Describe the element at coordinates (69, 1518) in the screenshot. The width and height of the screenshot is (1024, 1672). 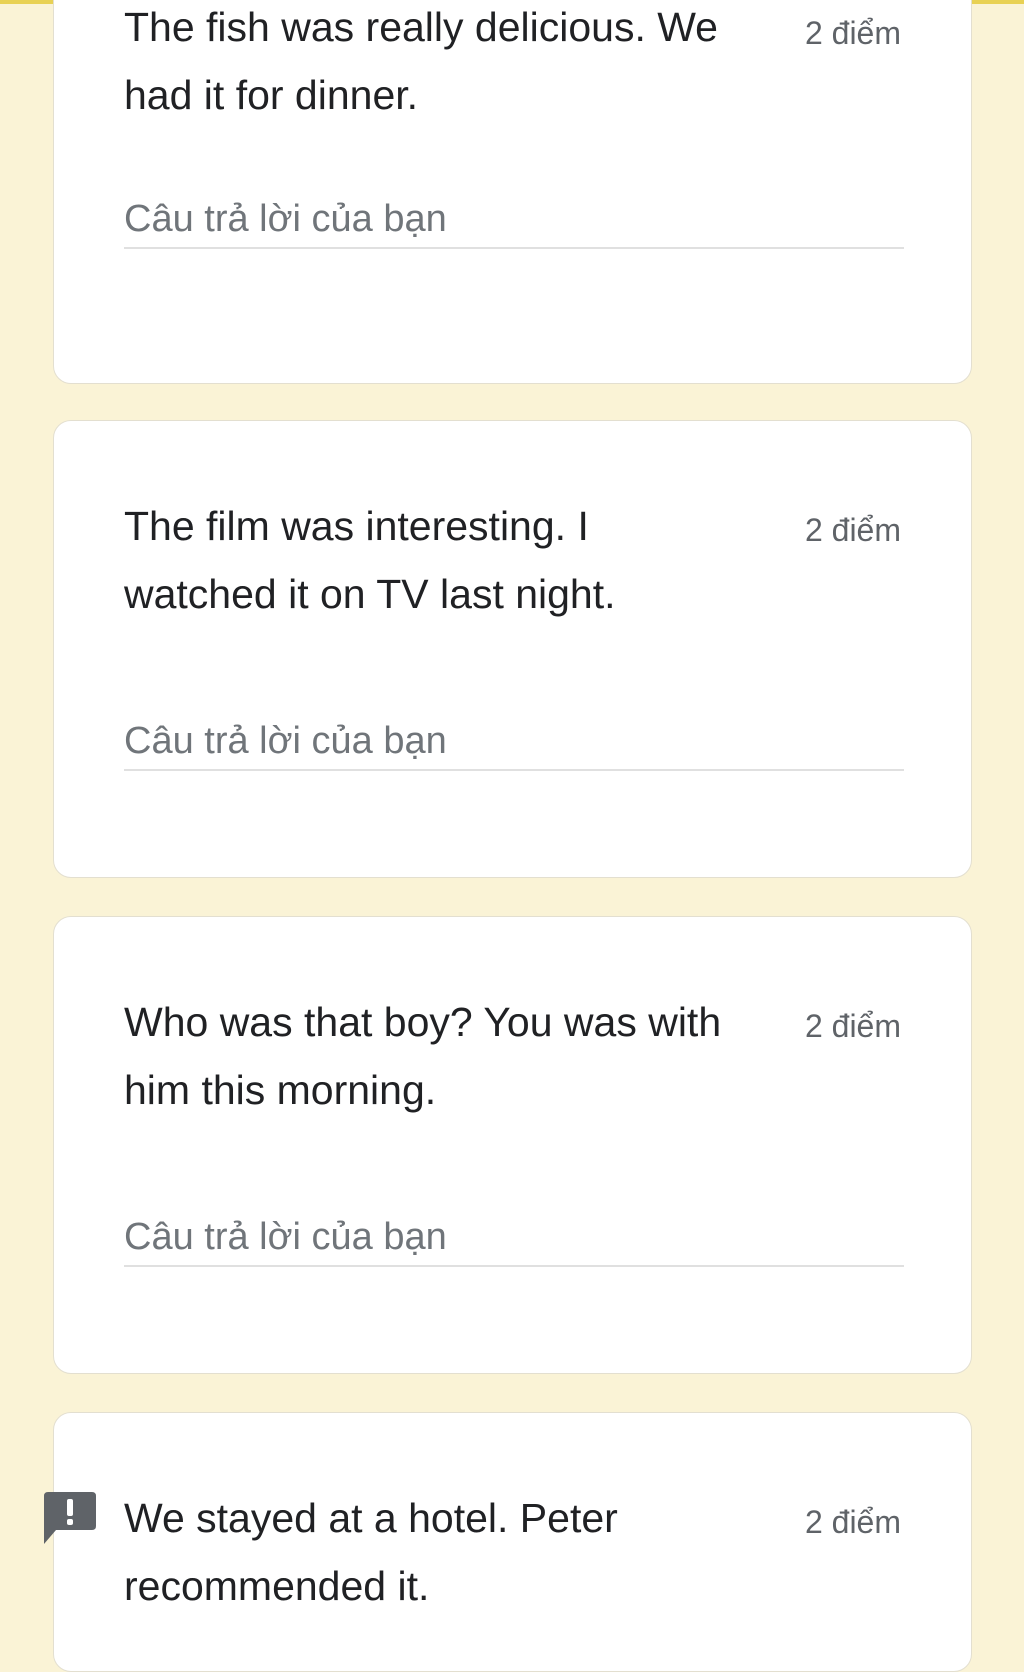
I see `report-flag-icon` at that location.